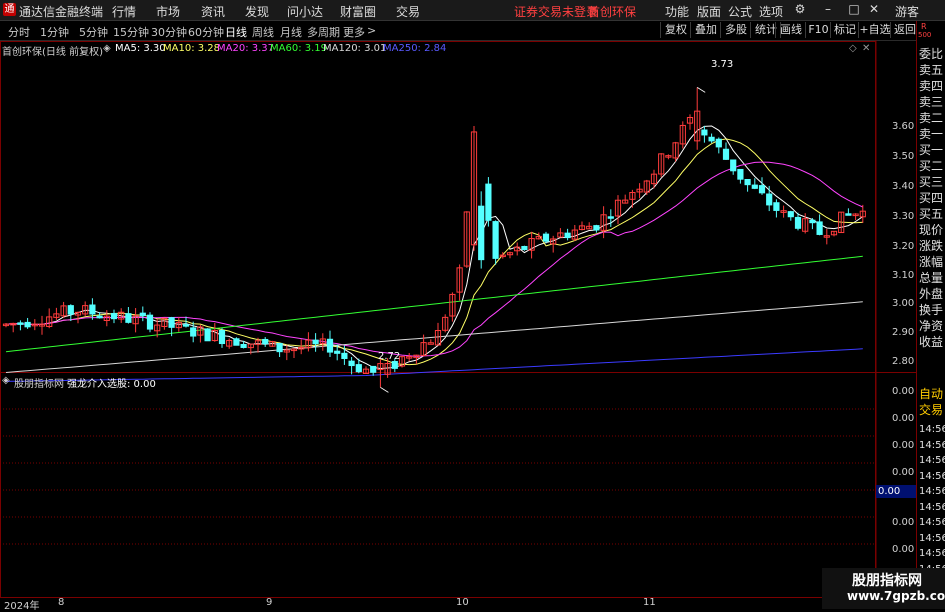 This screenshot has width=945, height=612. What do you see at coordinates (263, 32) in the screenshot?
I see `period-weekly: 周线` at bounding box center [263, 32].